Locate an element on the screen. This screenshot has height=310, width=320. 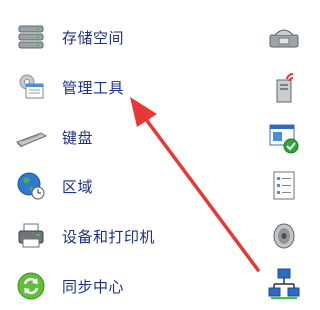
item-keyboard: 键盘 is located at coordinates (129, 137).